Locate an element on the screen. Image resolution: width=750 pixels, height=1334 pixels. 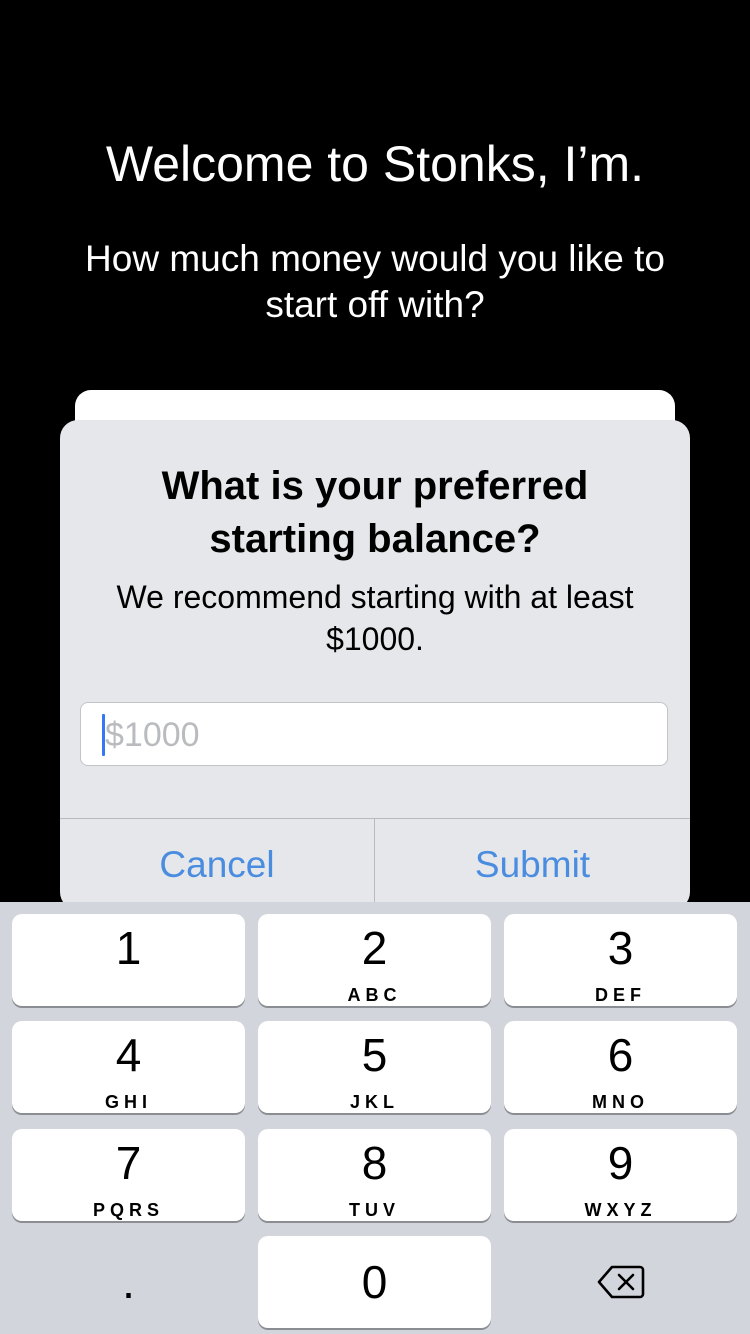
key-2: 2 ABC is located at coordinates (374, 960).